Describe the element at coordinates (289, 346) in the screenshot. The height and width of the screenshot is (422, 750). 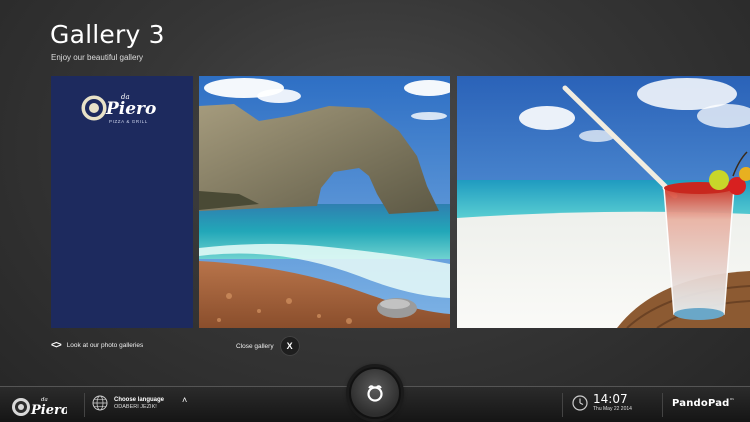
I see `close-icon: X` at that location.